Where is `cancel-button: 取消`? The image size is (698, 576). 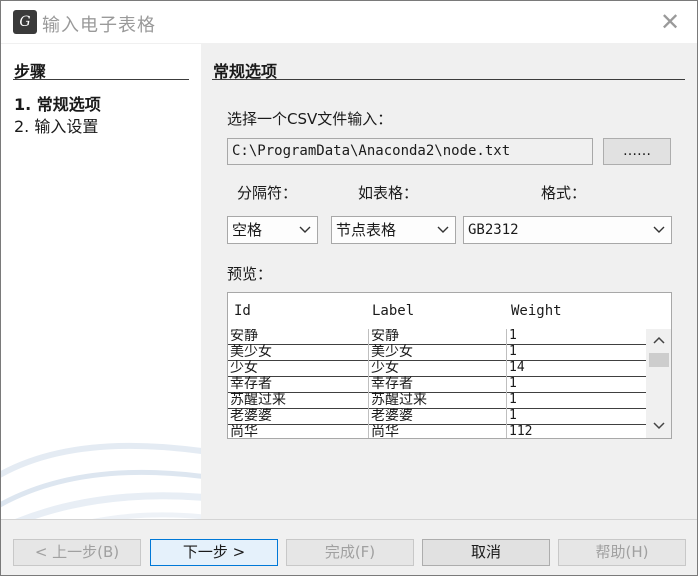 cancel-button: 取消 is located at coordinates (486, 552).